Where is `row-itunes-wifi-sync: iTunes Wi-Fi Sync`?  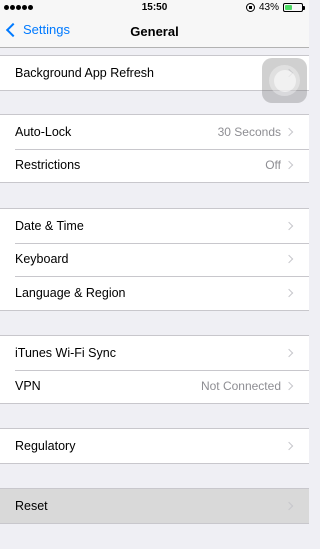
row-itunes-wifi-sync: iTunes Wi-Fi Sync is located at coordinates (154, 353).